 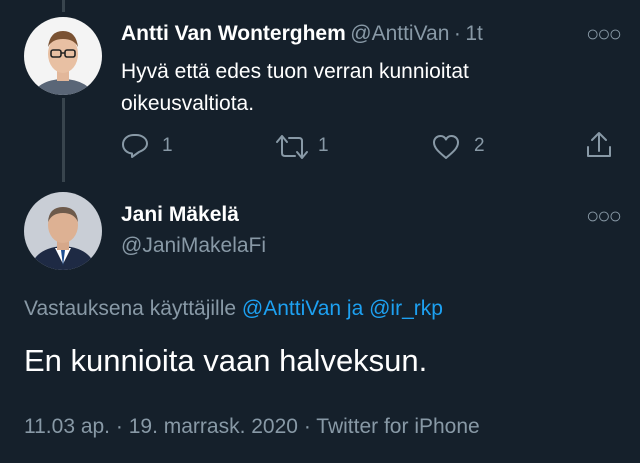 I want to click on mention-anttivan: @AnttiVan, so click(x=291, y=308).